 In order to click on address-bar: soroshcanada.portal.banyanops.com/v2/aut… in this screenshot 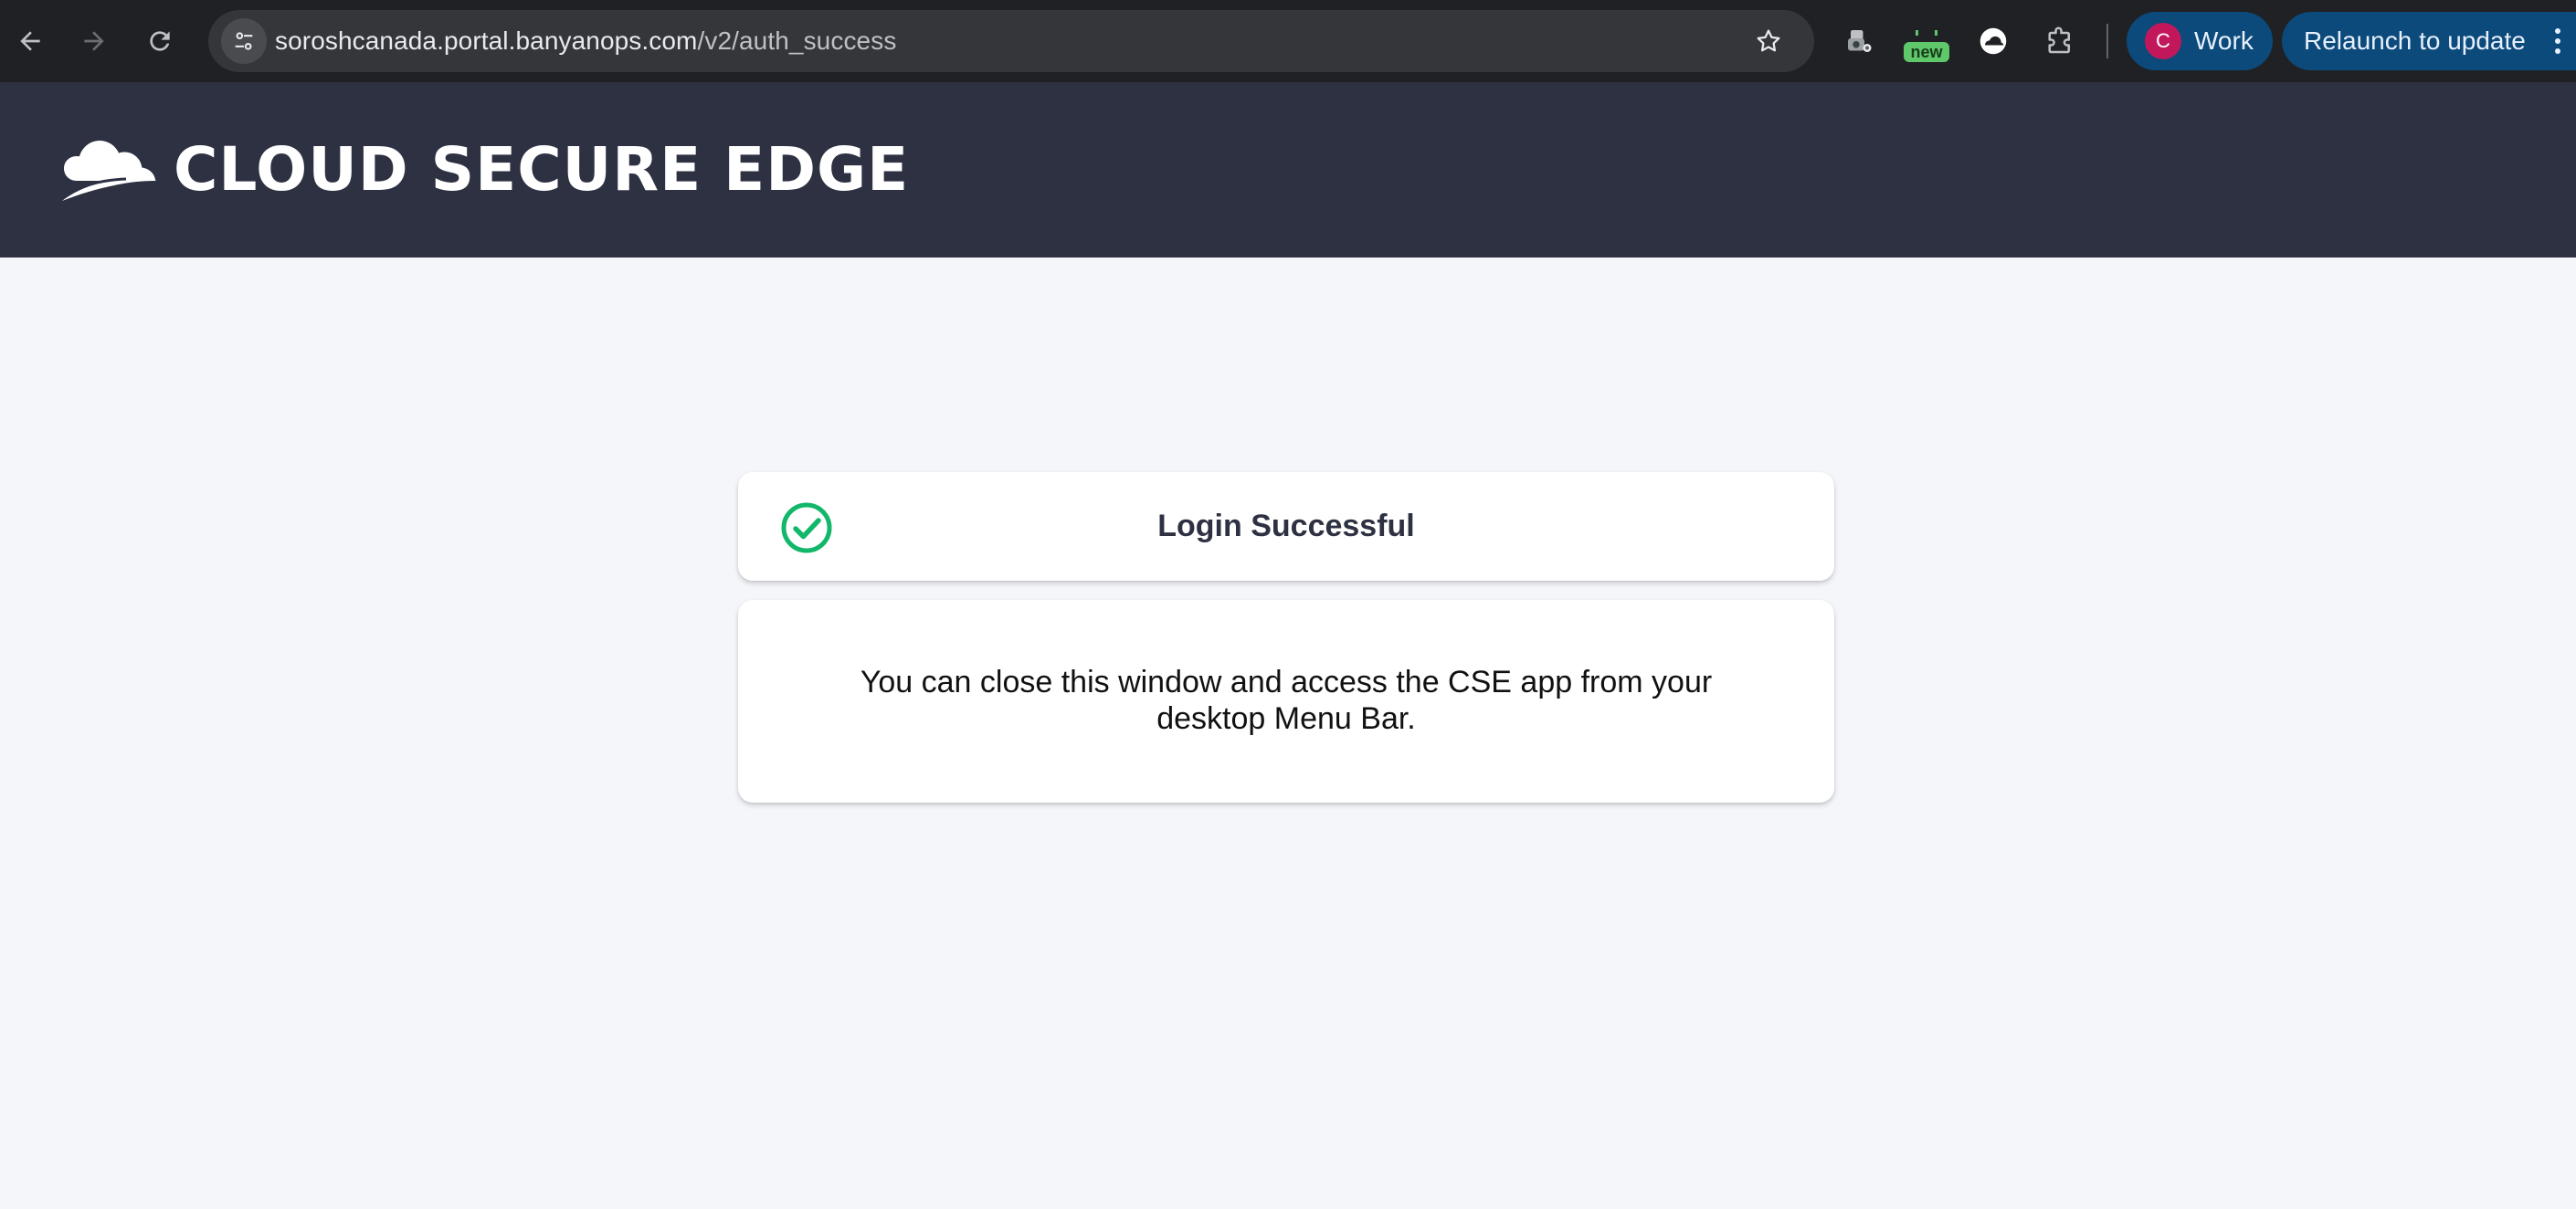, I will do `click(1011, 41)`.